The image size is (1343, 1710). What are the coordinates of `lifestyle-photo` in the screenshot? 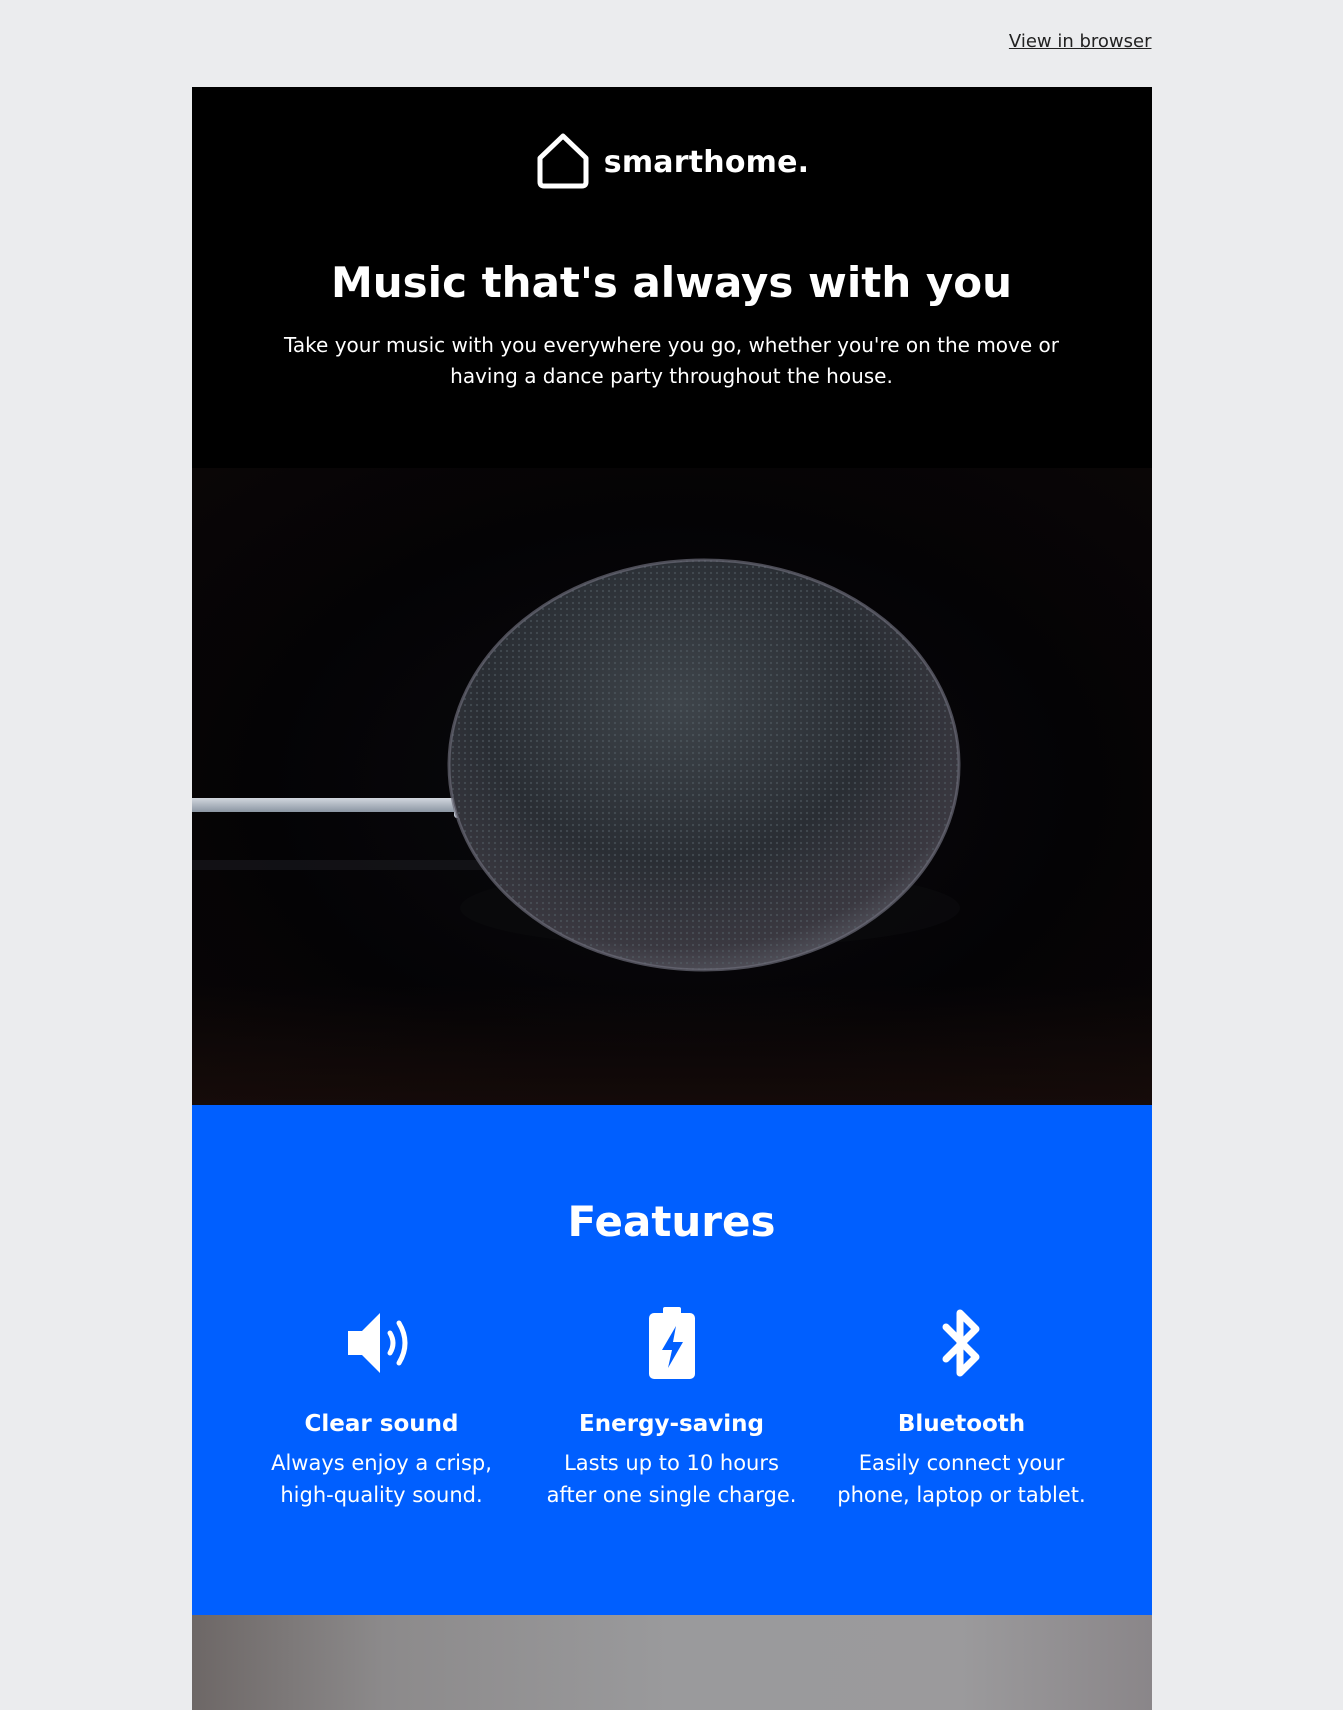 It's located at (671, 1662).